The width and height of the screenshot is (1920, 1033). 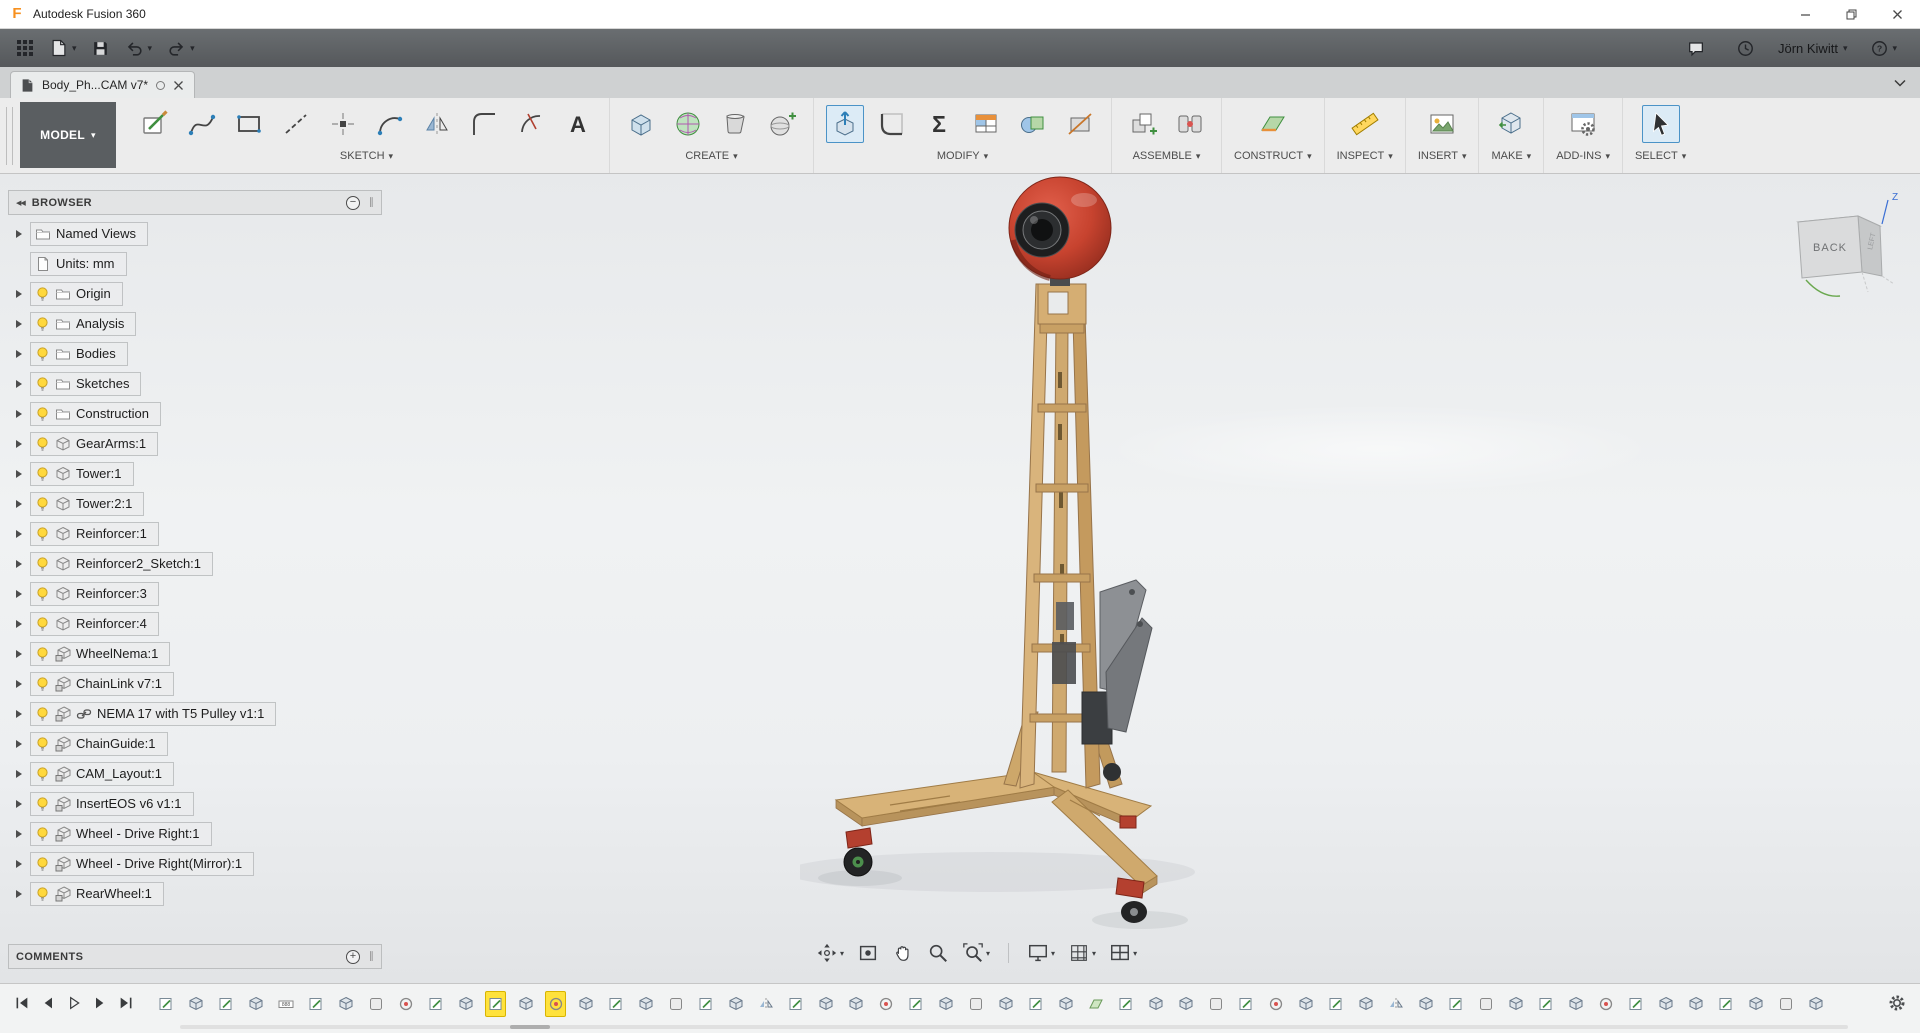 What do you see at coordinates (615, 1004) in the screenshot?
I see `timeline-feature-15-sk` at bounding box center [615, 1004].